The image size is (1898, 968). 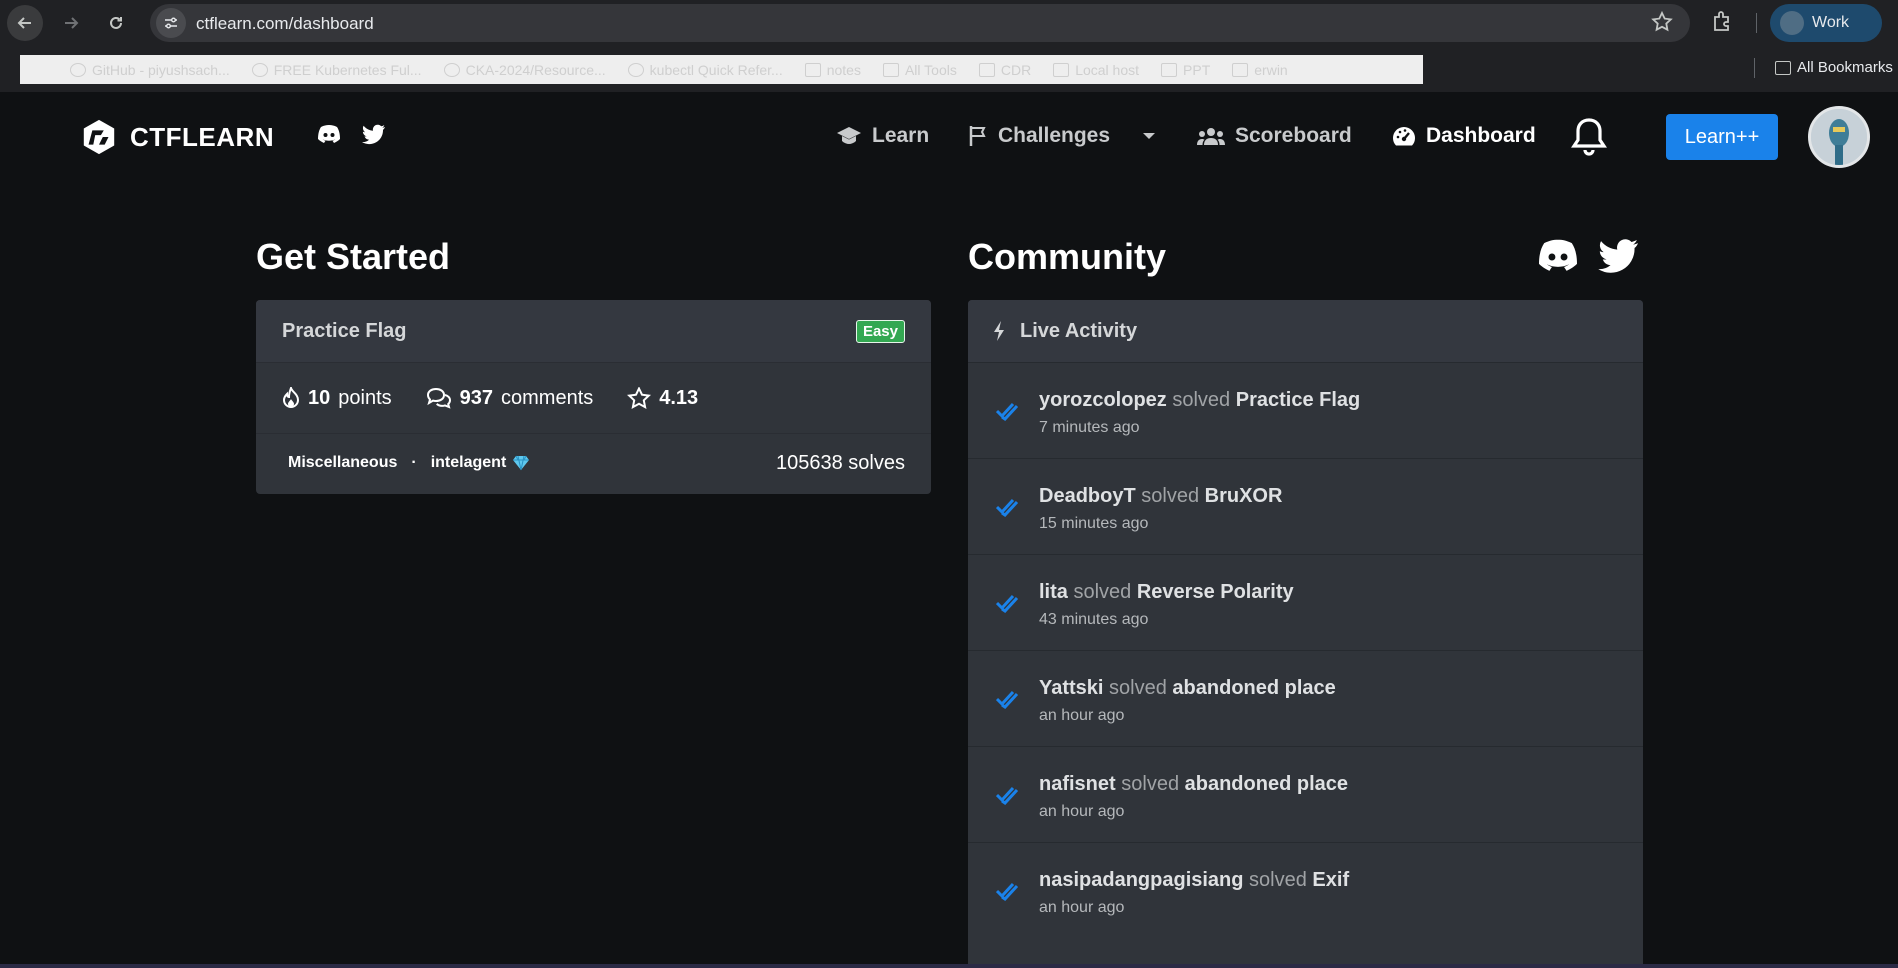 What do you see at coordinates (344, 331) in the screenshot?
I see `challenge-name: Practice Flag` at bounding box center [344, 331].